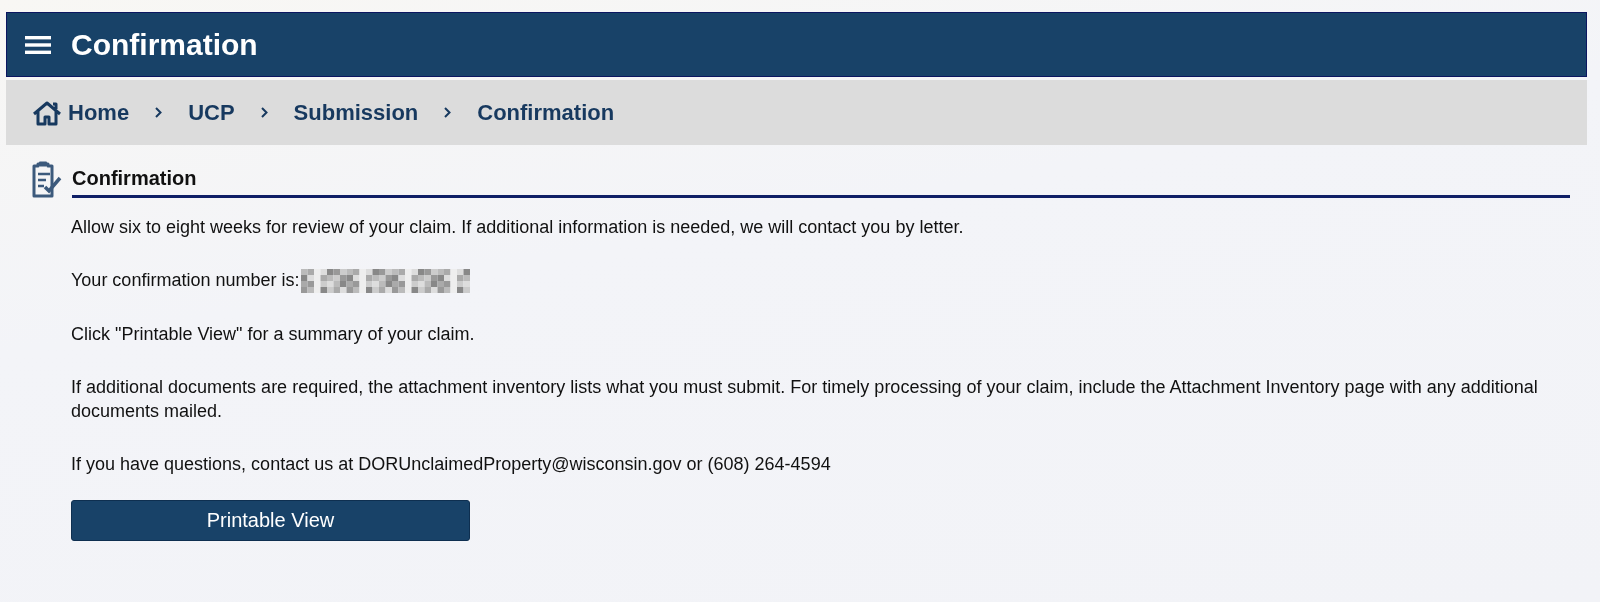 This screenshot has height=602, width=1600. Describe the element at coordinates (47, 112) in the screenshot. I see `home-icon` at that location.